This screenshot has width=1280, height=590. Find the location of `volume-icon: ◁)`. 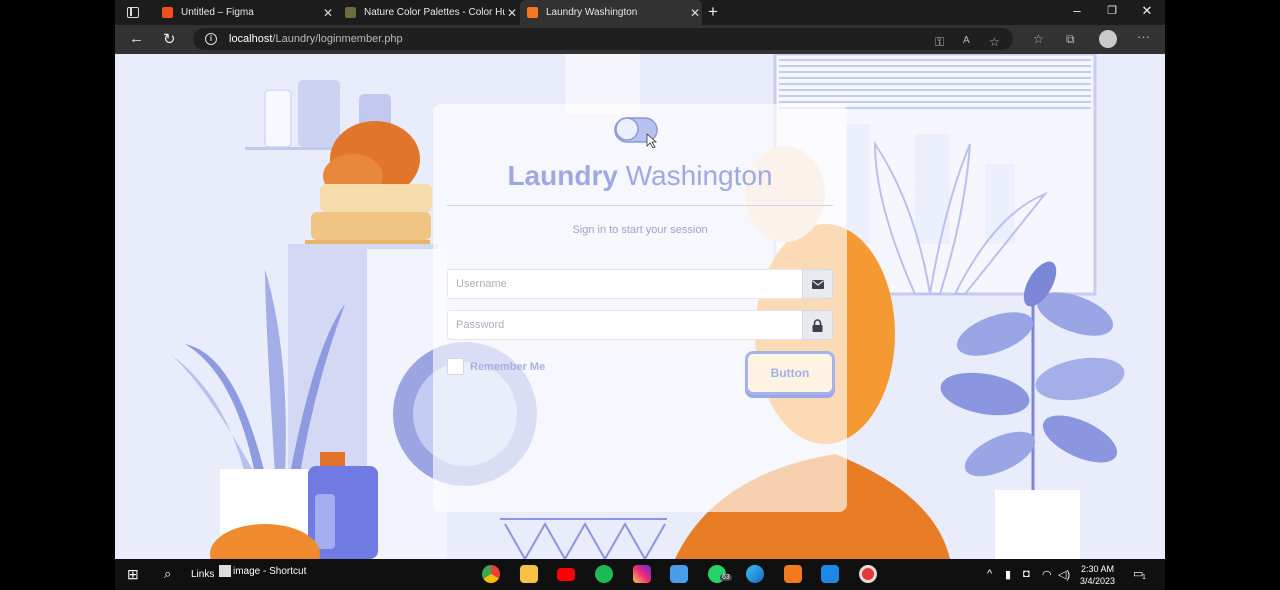

volume-icon: ◁) is located at coordinates (1064, 574).